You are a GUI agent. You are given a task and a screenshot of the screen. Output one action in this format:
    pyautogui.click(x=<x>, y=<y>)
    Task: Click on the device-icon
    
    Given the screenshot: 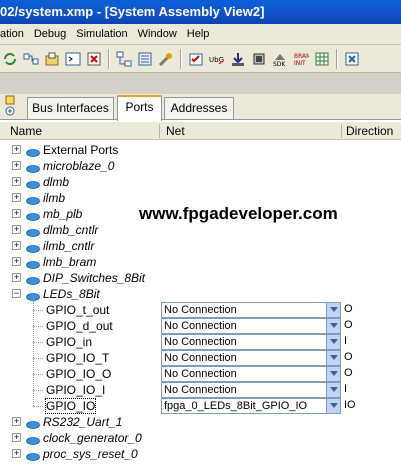 What is the action you would take?
    pyautogui.click(x=259, y=59)
    